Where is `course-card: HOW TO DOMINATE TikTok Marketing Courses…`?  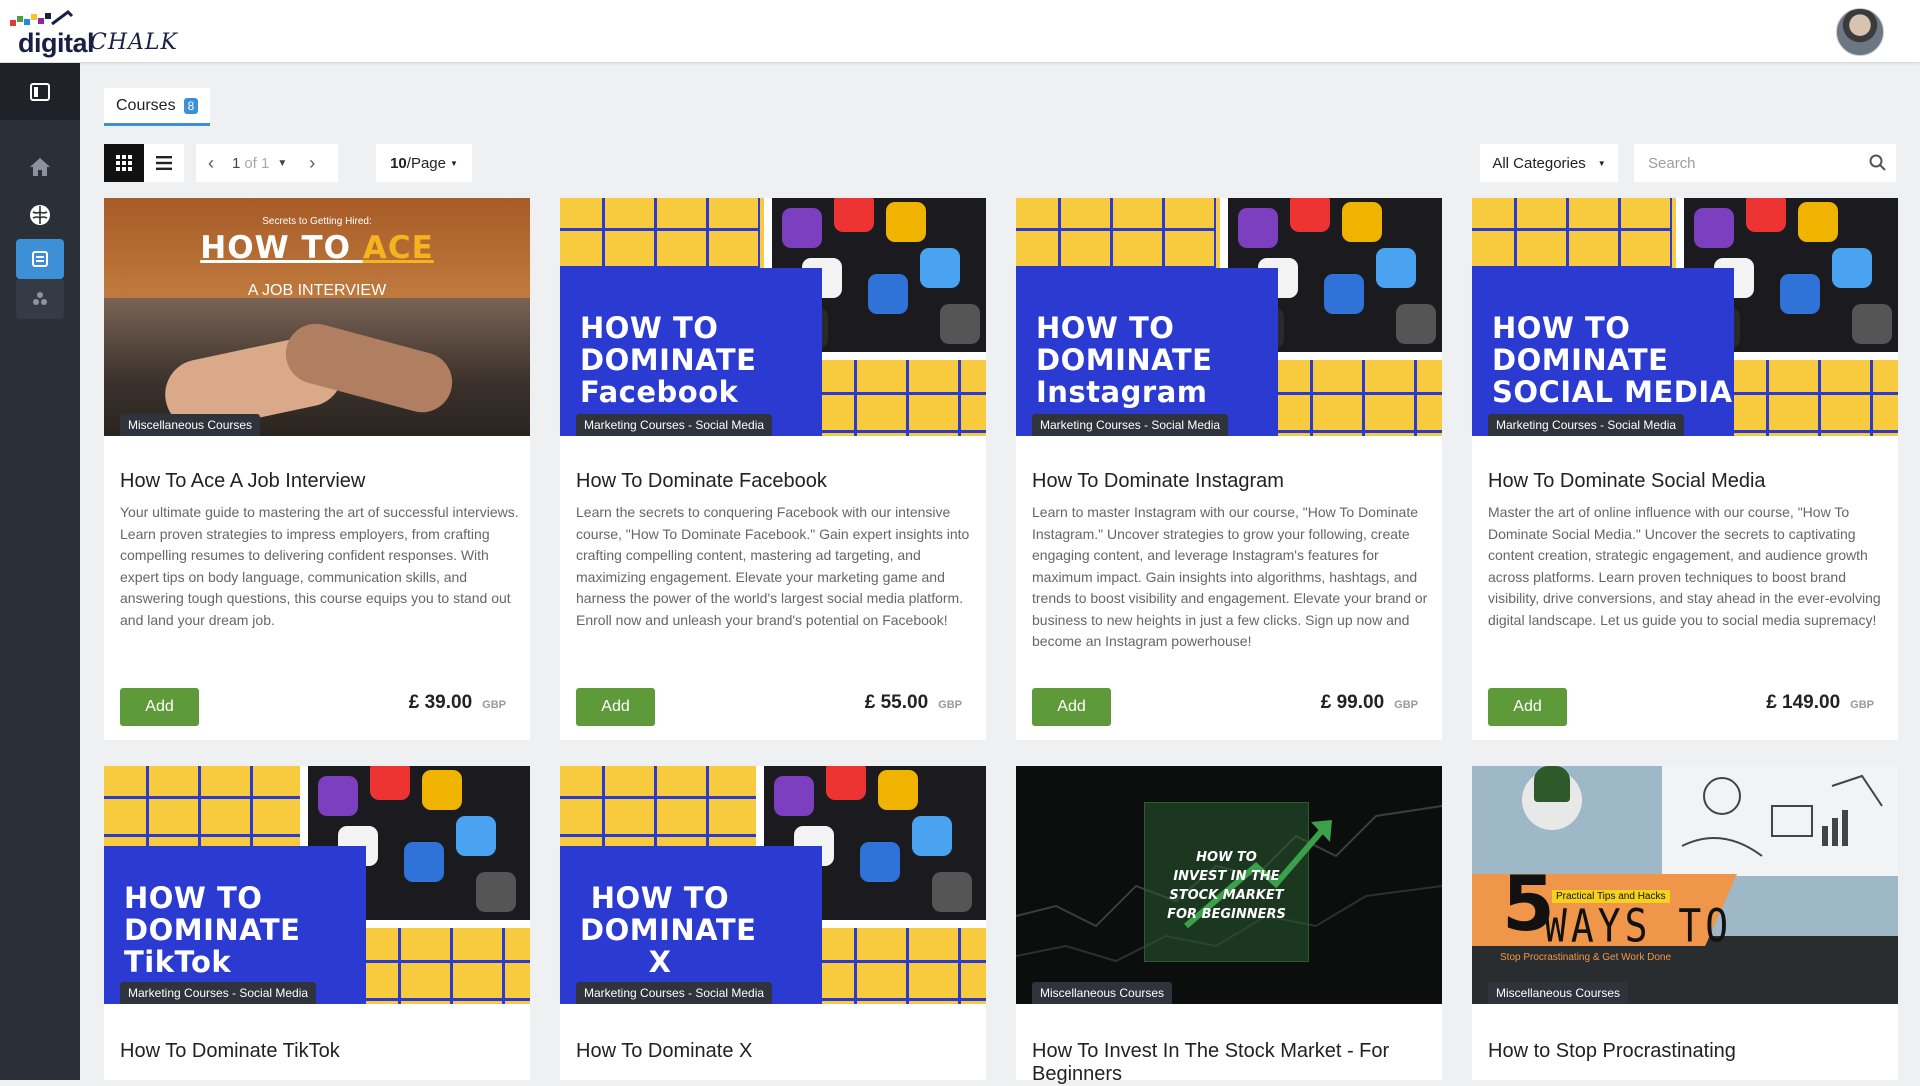 course-card: HOW TO DOMINATE TikTok Marketing Courses… is located at coordinates (317, 923).